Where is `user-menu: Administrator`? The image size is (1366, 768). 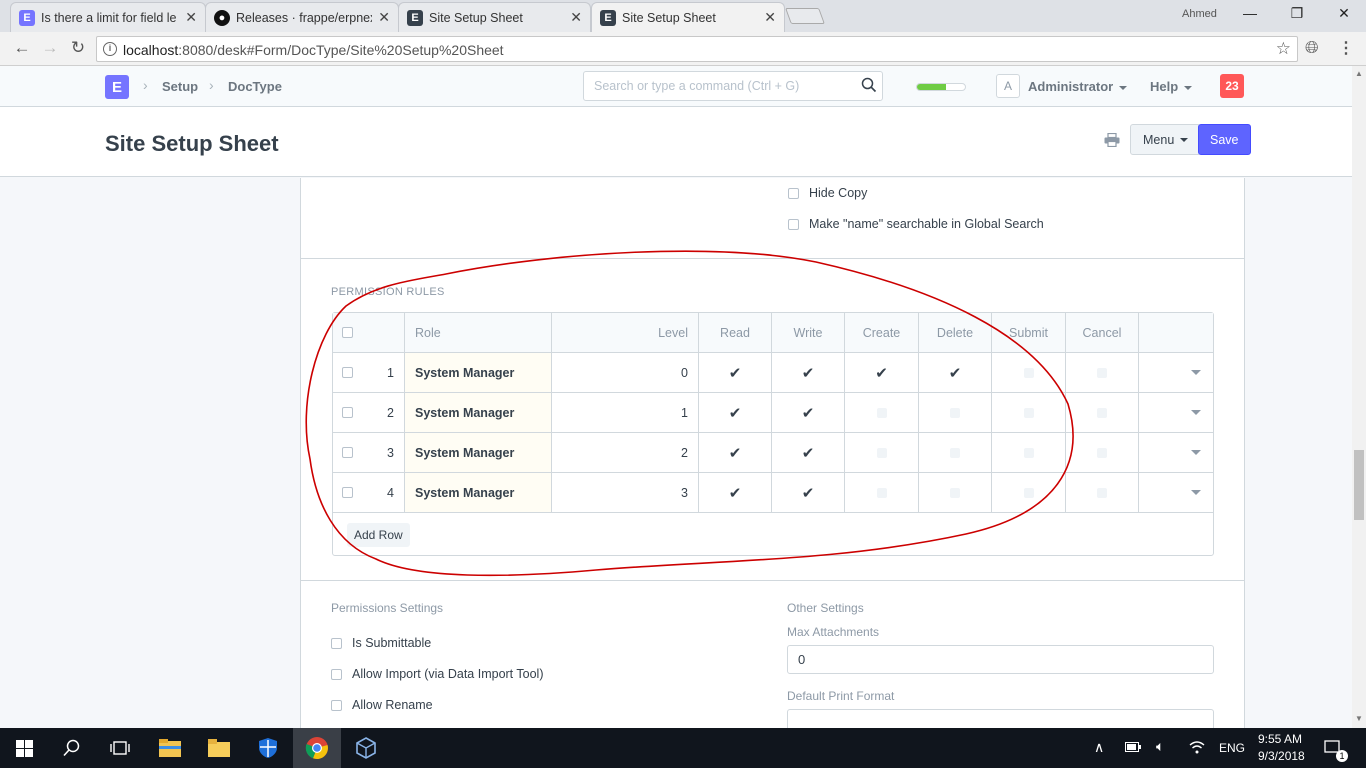
user-menu: Administrator is located at coordinates (1078, 86).